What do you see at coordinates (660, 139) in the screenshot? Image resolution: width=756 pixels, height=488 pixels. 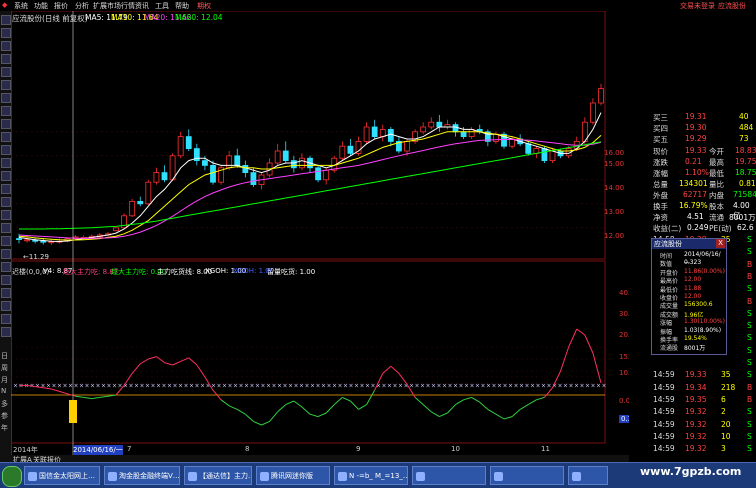 I see `order-label: 买五` at bounding box center [660, 139].